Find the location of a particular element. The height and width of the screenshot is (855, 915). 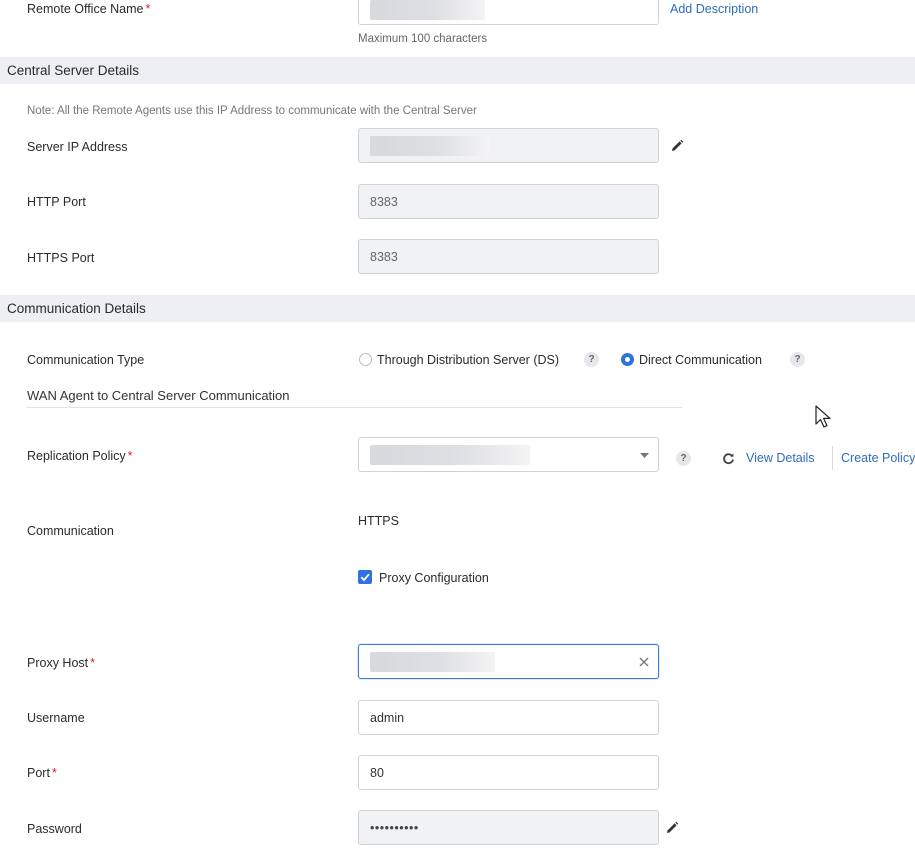

dropdown-caret-icon is located at coordinates (644, 455).